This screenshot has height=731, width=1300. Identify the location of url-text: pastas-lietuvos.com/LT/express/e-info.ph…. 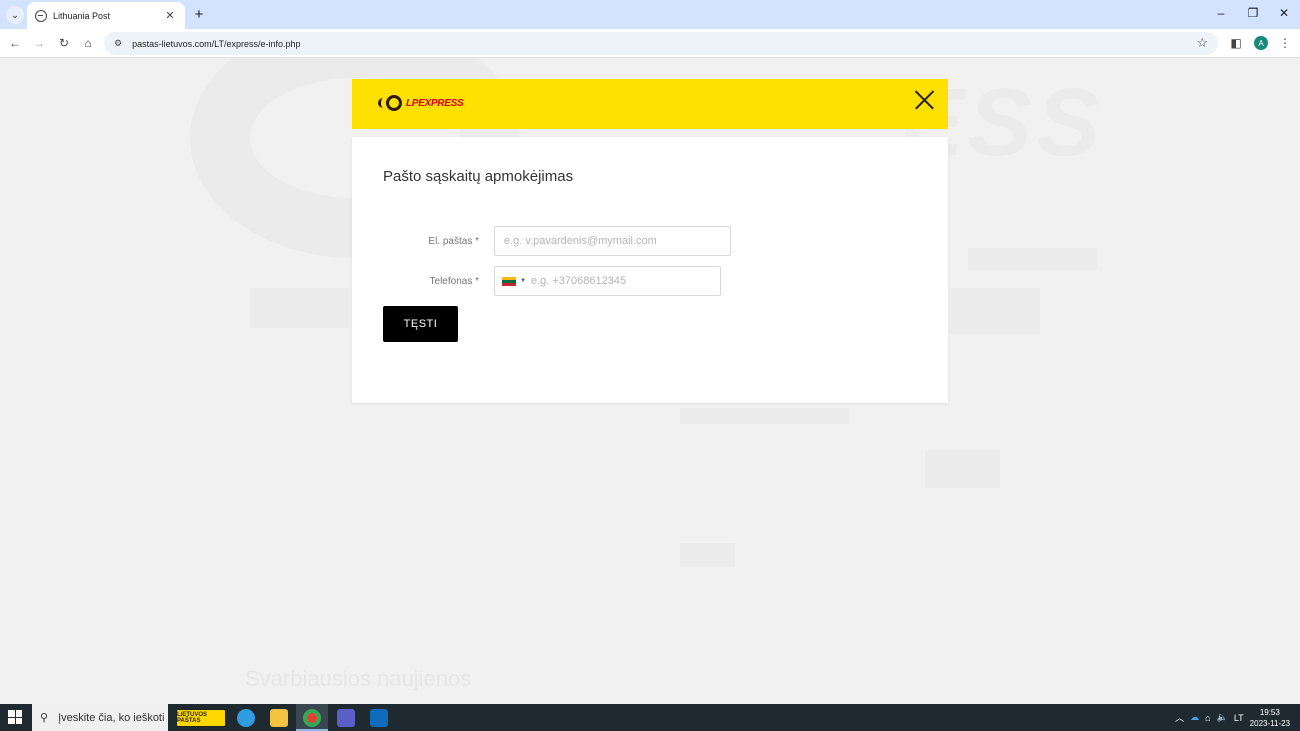
(216, 43).